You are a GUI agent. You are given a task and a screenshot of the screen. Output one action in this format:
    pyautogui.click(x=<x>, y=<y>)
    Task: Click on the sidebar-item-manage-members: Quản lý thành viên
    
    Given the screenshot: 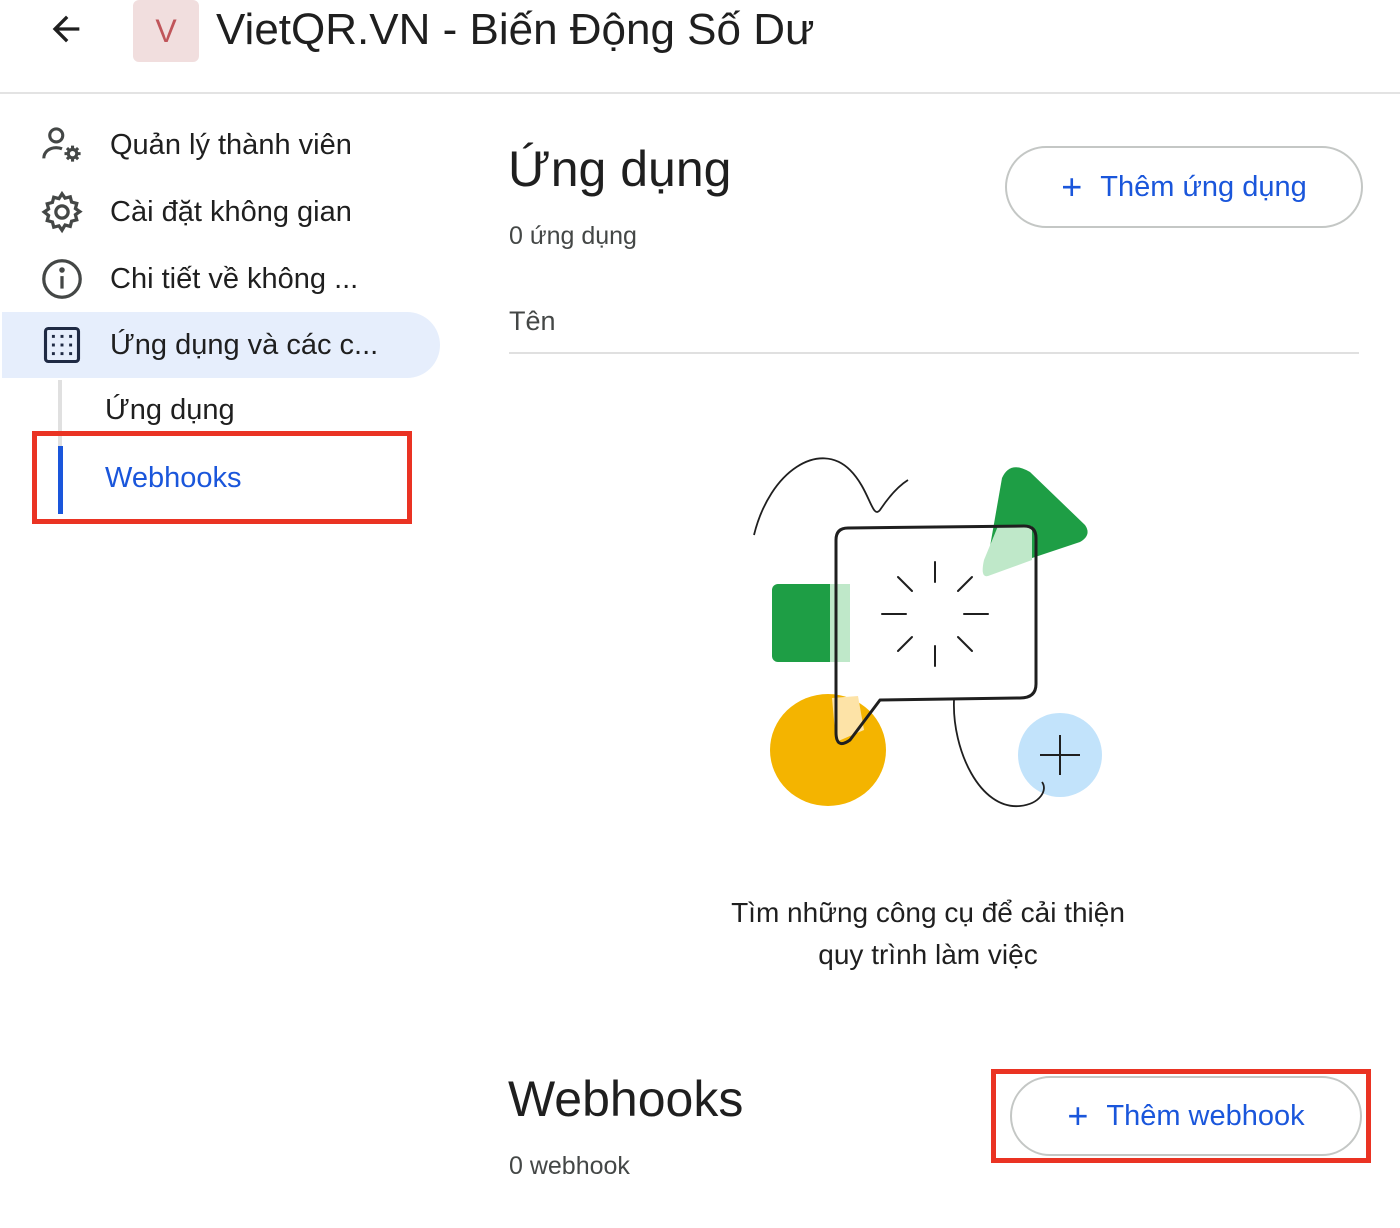 What is the action you would take?
    pyautogui.click(x=221, y=145)
    